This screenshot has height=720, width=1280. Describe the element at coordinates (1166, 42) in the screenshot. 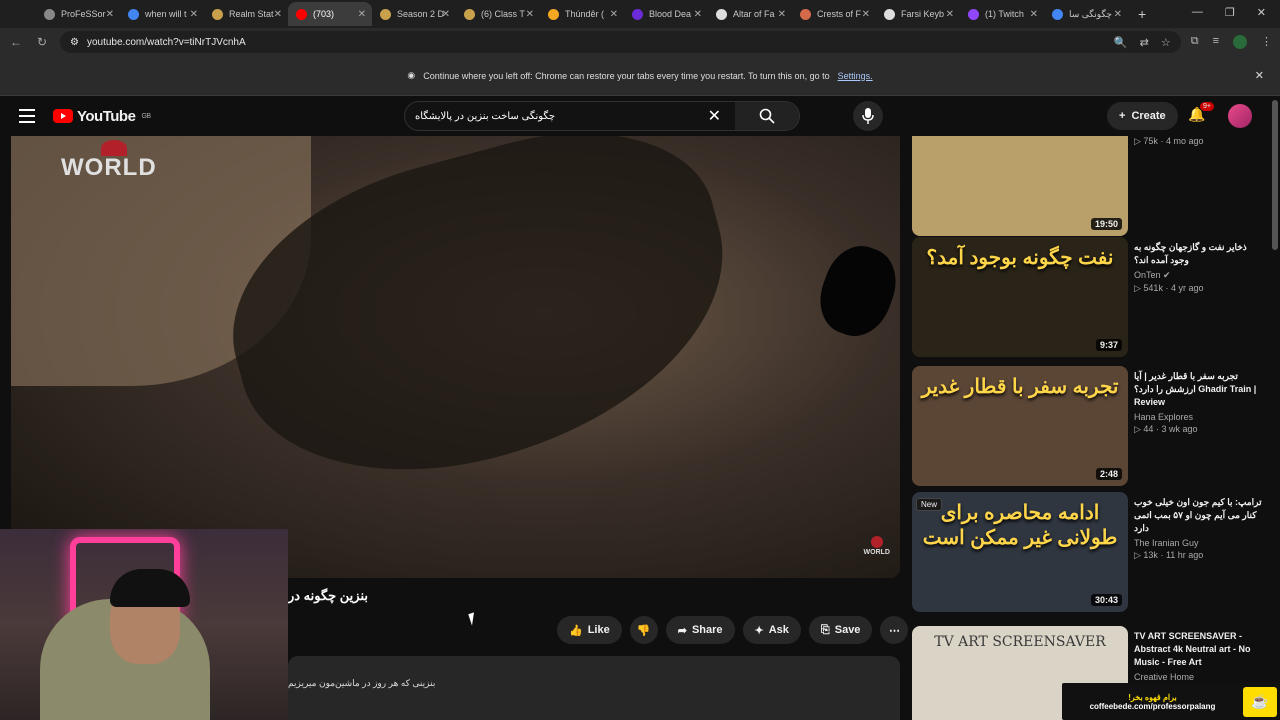

I see `bookmark-star-icon: ☆` at that location.